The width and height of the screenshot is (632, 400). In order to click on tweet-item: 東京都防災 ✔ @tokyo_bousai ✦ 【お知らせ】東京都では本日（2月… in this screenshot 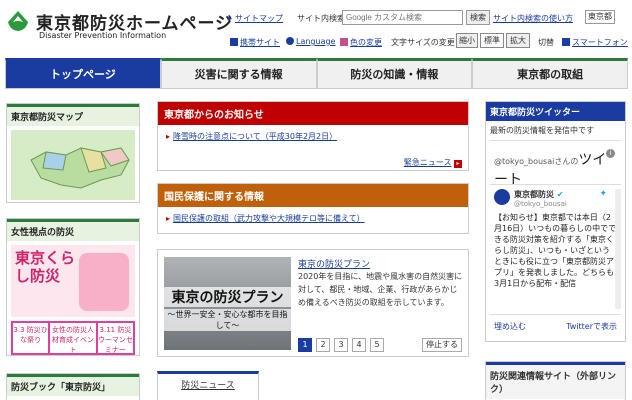, I will do `click(555, 249)`.